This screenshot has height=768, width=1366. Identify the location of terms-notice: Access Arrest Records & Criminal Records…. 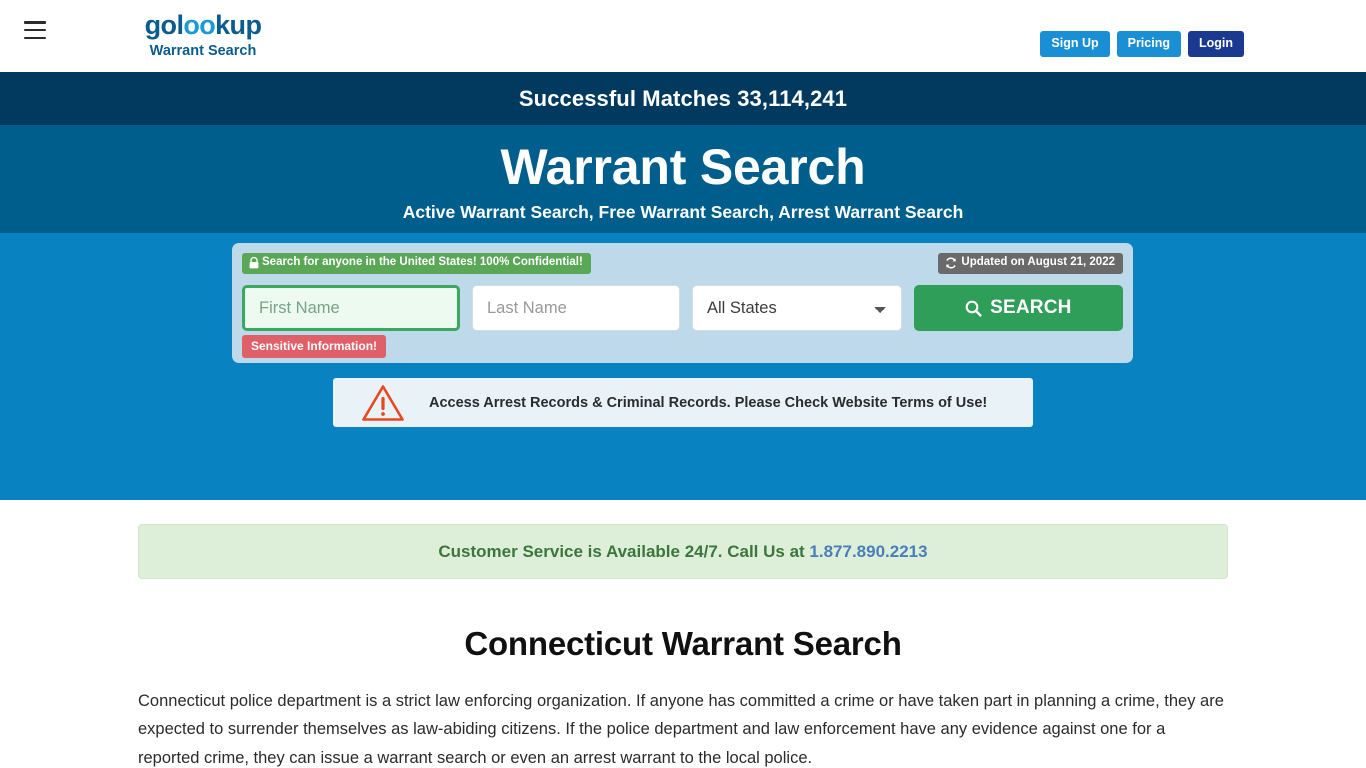
(683, 402).